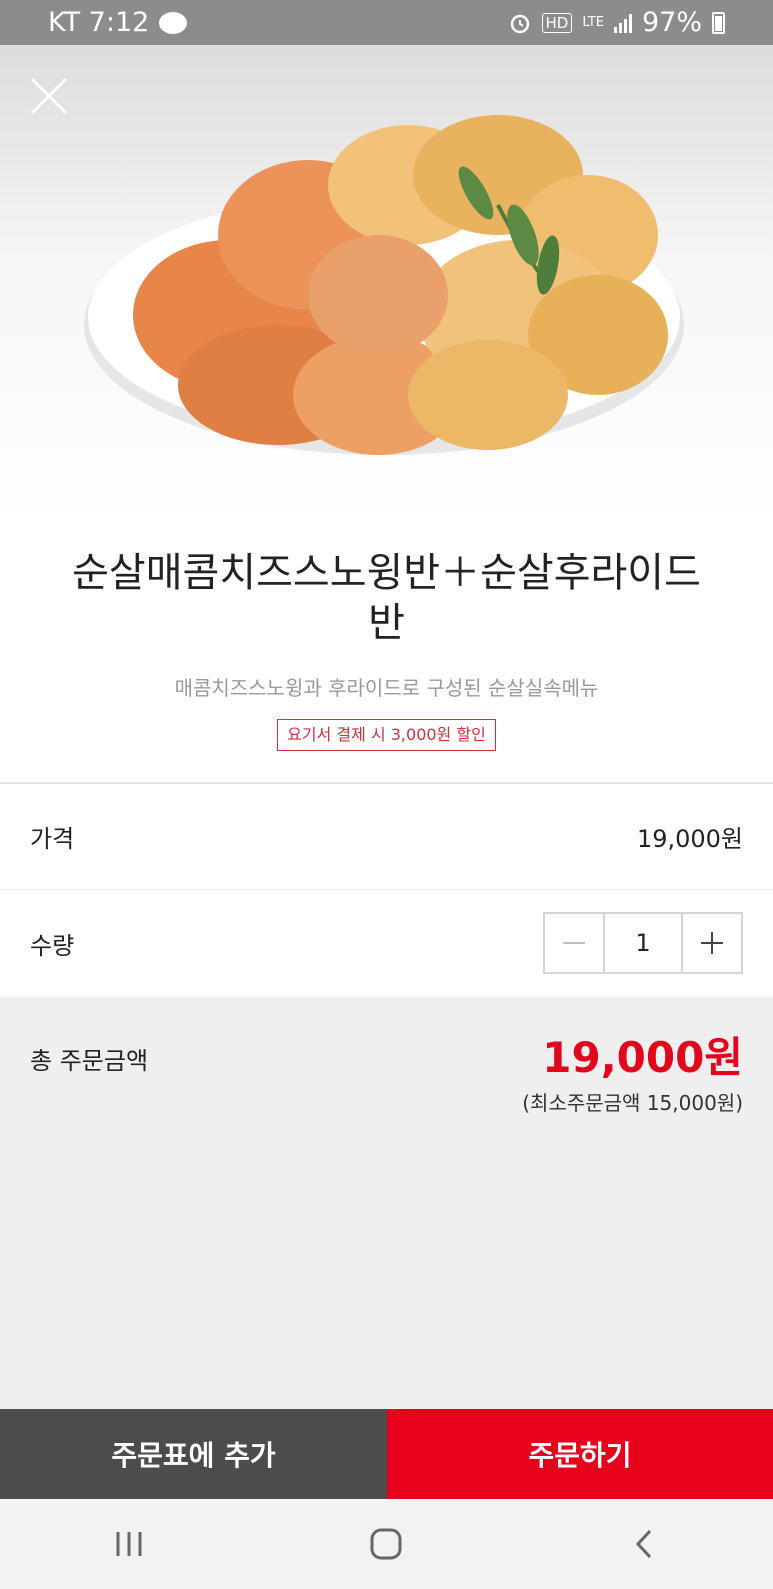 This screenshot has height=1589, width=773. What do you see at coordinates (622, 23) in the screenshot?
I see `signal-icon` at bounding box center [622, 23].